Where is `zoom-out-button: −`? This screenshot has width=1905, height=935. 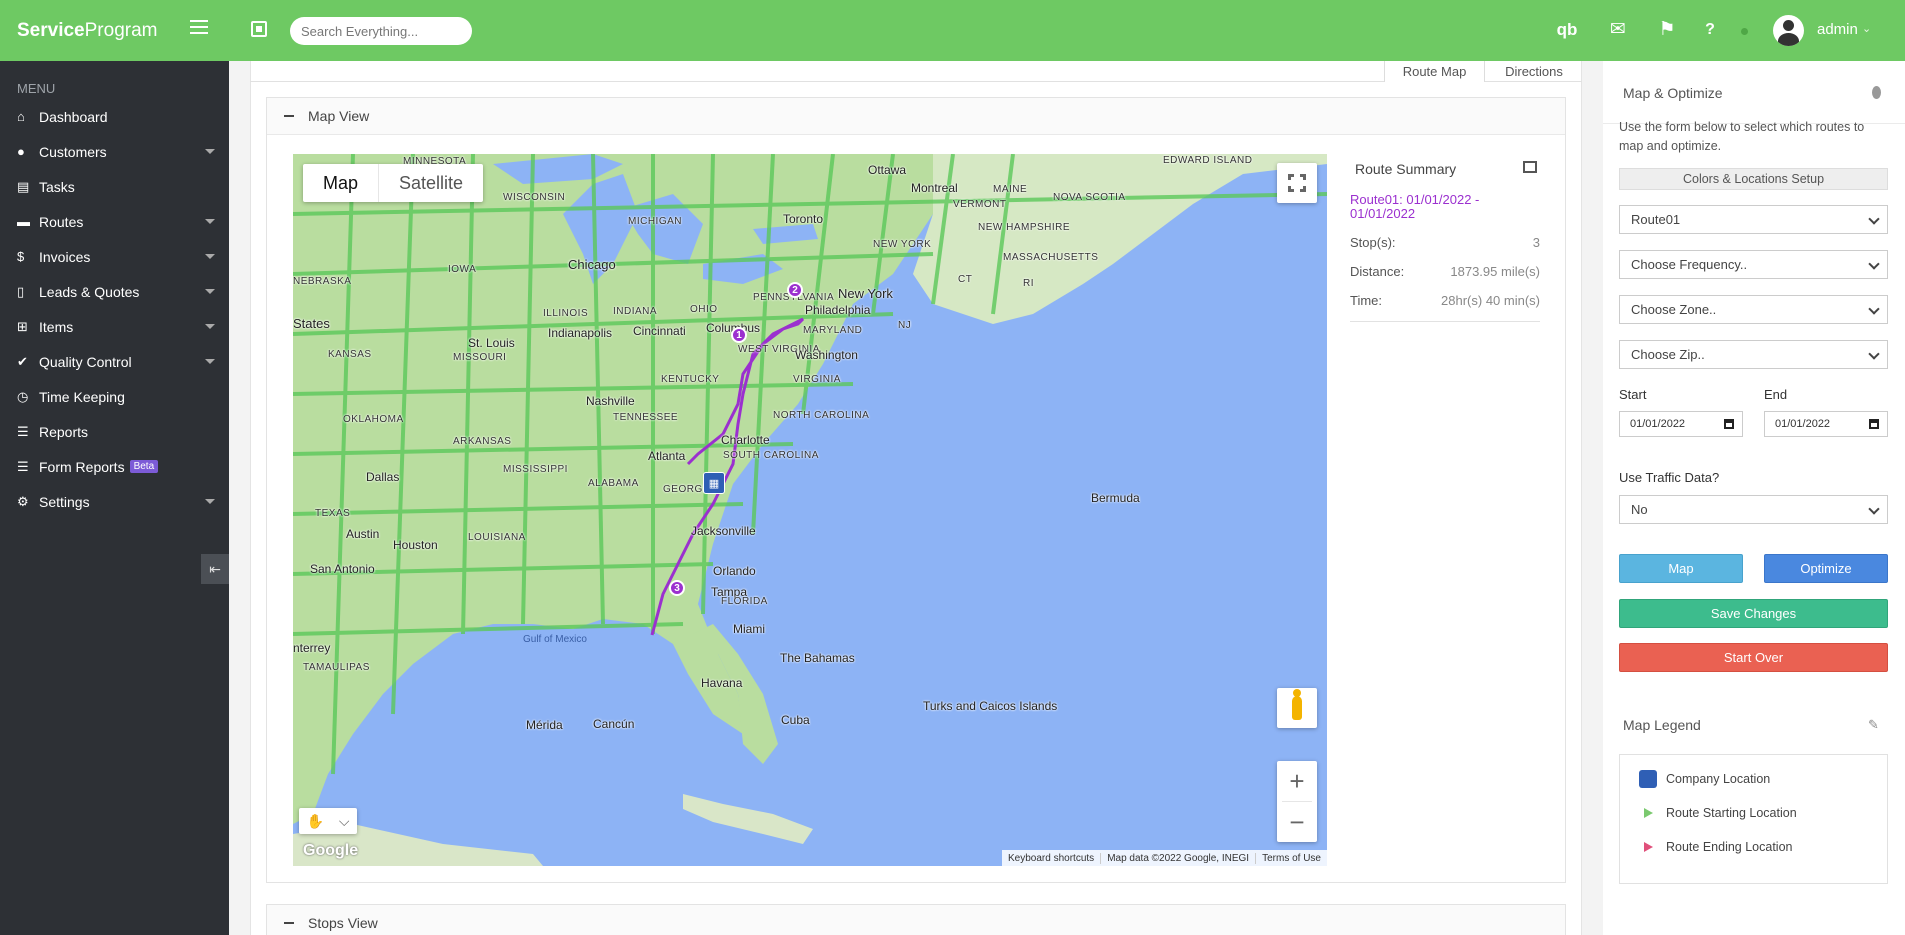
zoom-out-button: − is located at coordinates (1297, 822).